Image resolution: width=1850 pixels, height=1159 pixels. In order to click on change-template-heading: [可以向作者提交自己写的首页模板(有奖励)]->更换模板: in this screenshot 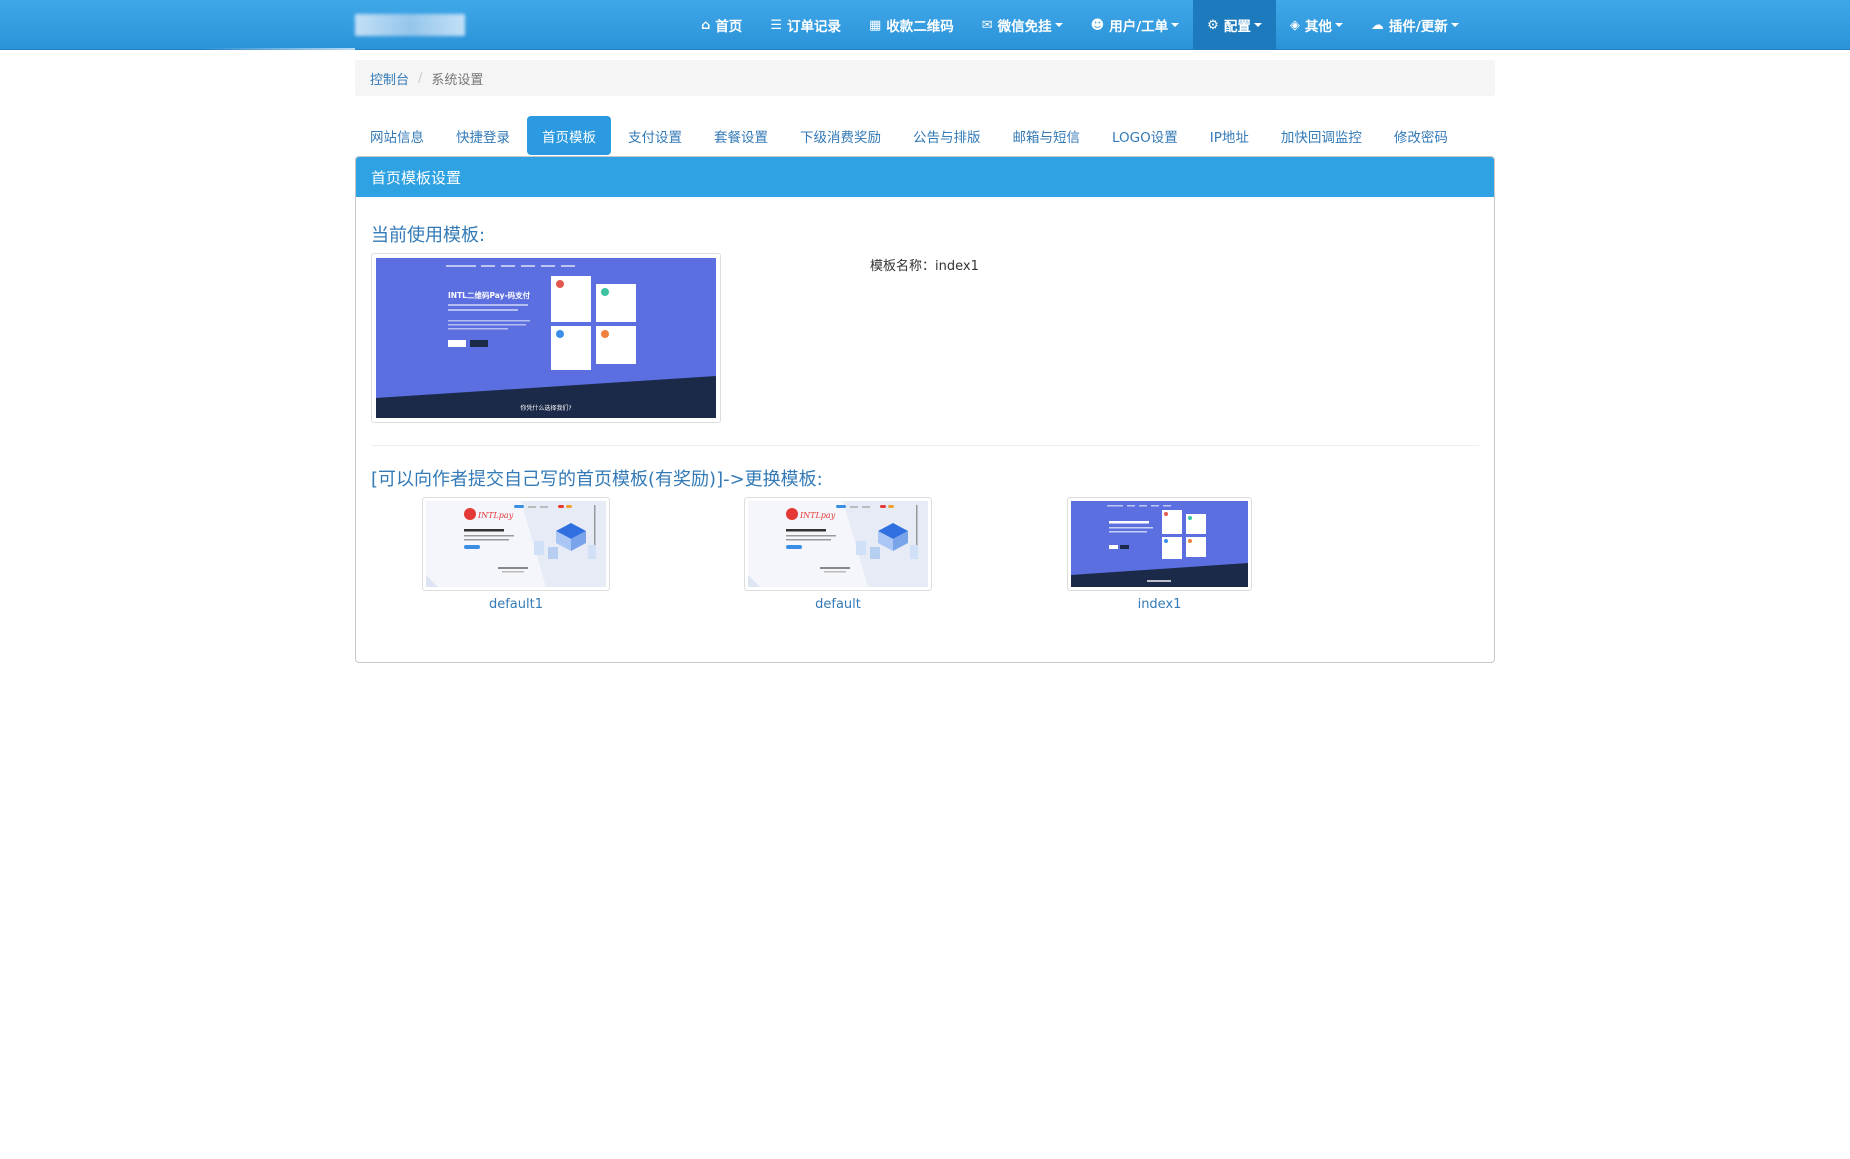, I will do `click(597, 479)`.